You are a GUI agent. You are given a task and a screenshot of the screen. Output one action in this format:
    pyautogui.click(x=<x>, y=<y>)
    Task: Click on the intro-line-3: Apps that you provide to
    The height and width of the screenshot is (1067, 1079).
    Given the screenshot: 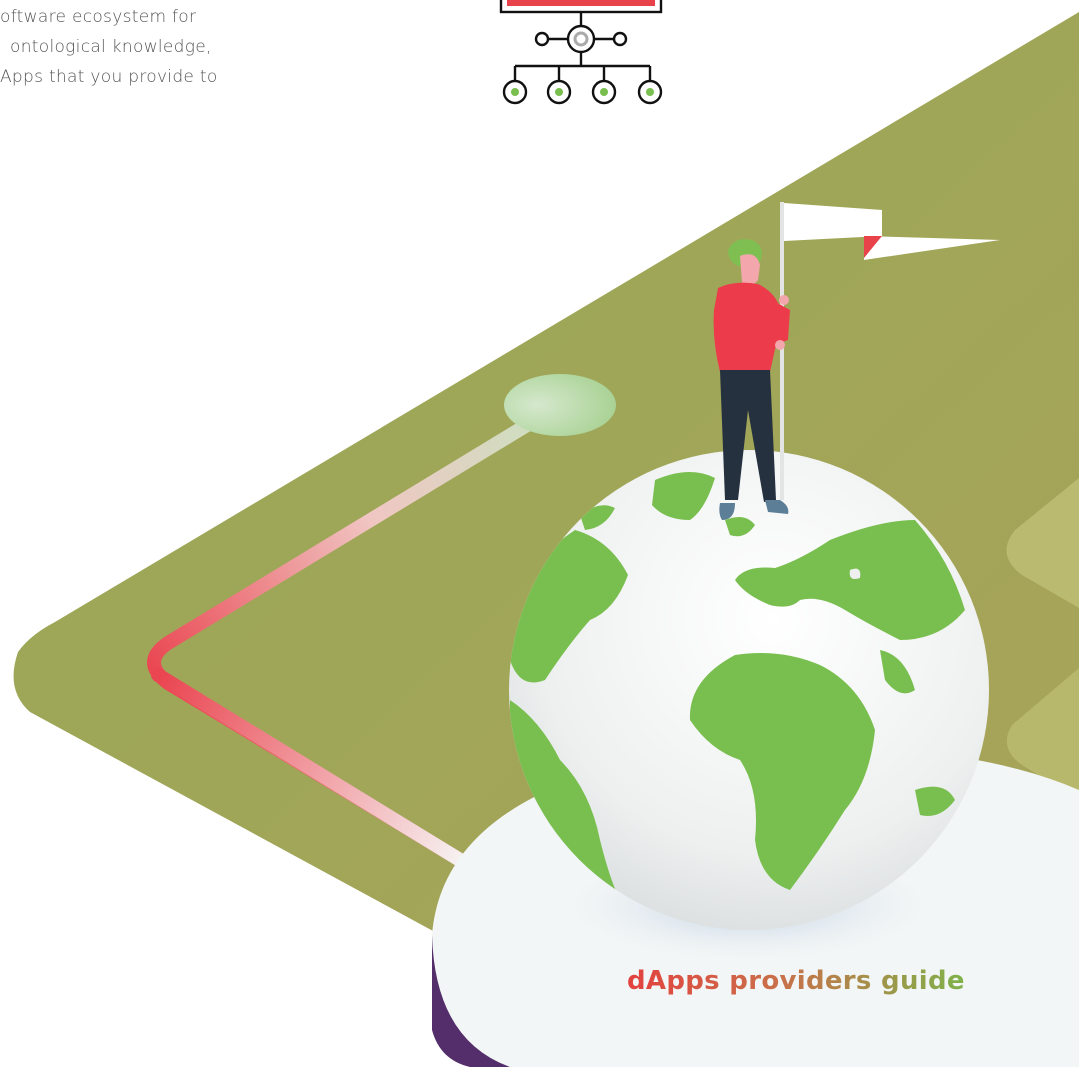 What is the action you would take?
    pyautogui.click(x=109, y=77)
    